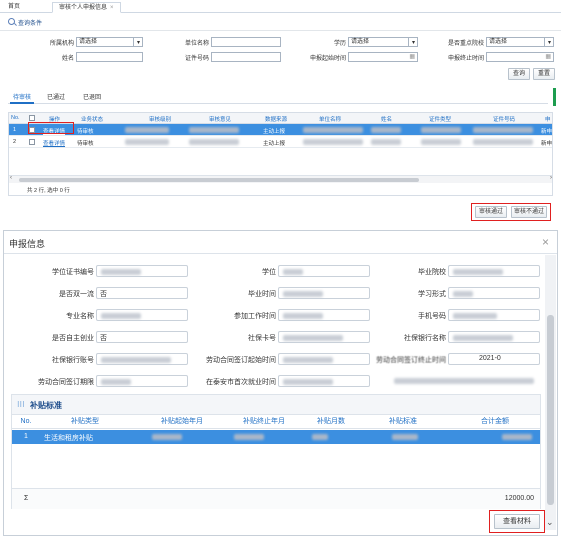 The width and height of the screenshot is (561, 538). Describe the element at coordinates (269, 272) in the screenshot. I see `field-label: 学位` at that location.